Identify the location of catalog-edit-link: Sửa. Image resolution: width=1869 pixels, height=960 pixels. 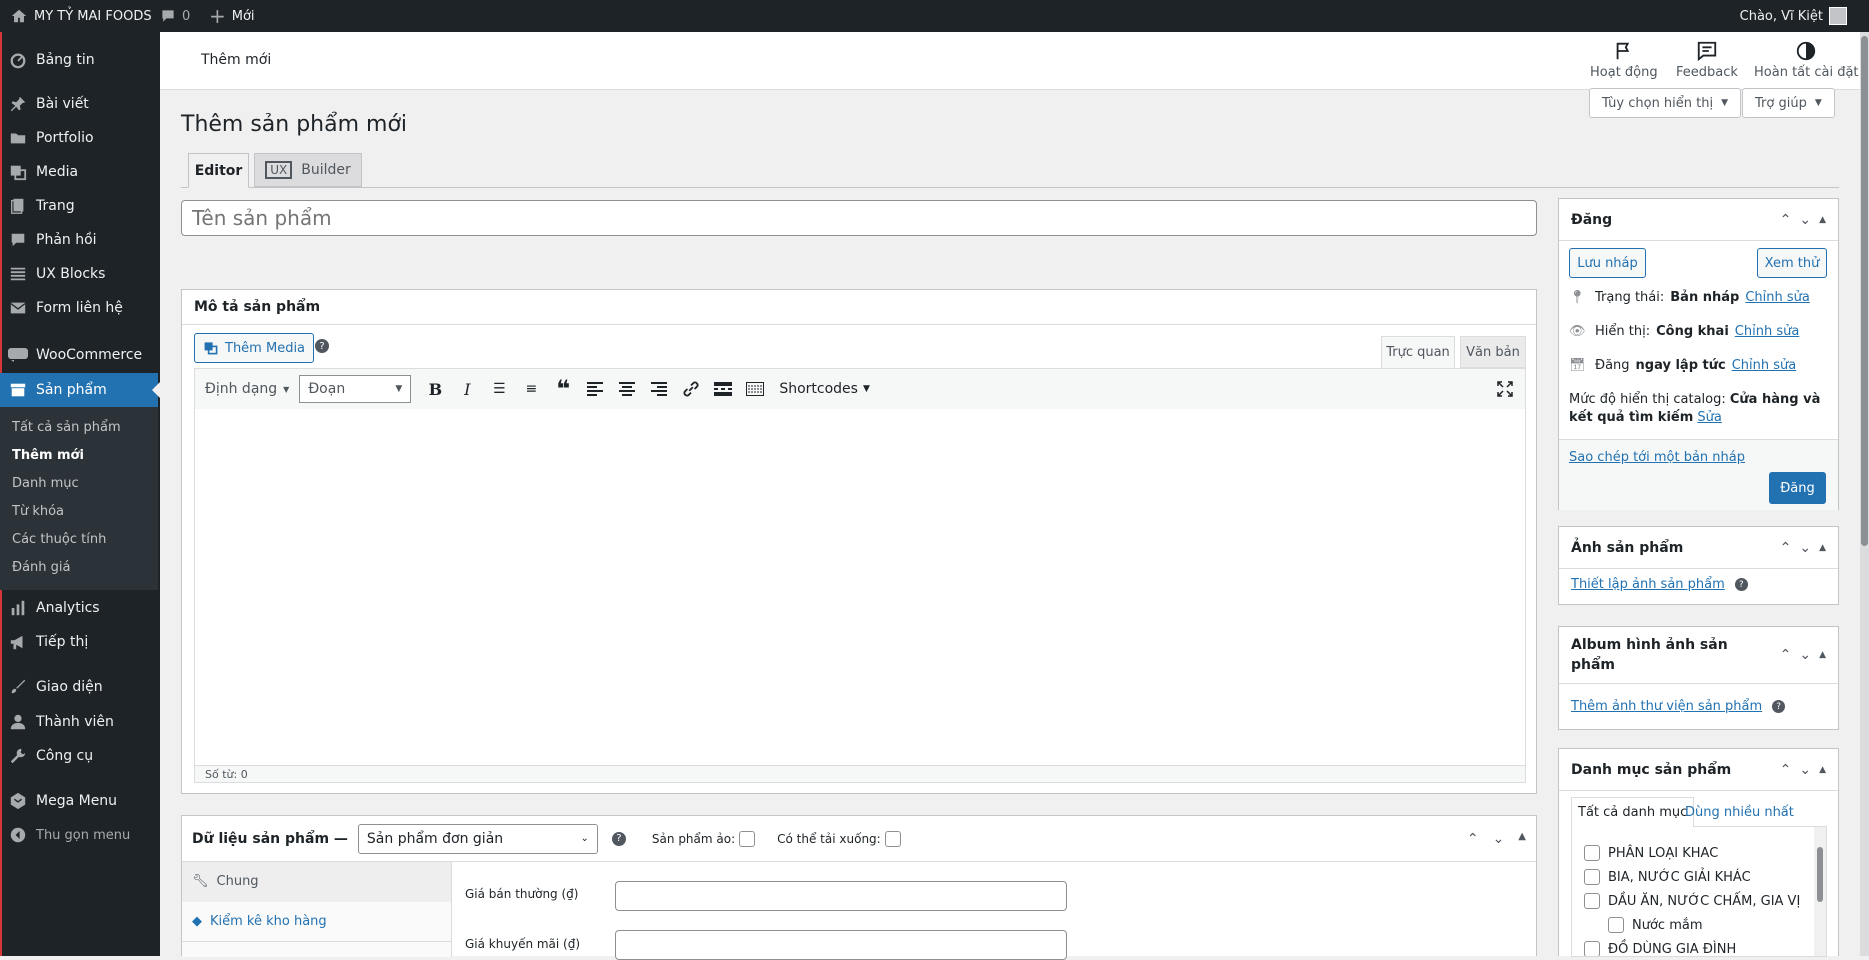
(1709, 417).